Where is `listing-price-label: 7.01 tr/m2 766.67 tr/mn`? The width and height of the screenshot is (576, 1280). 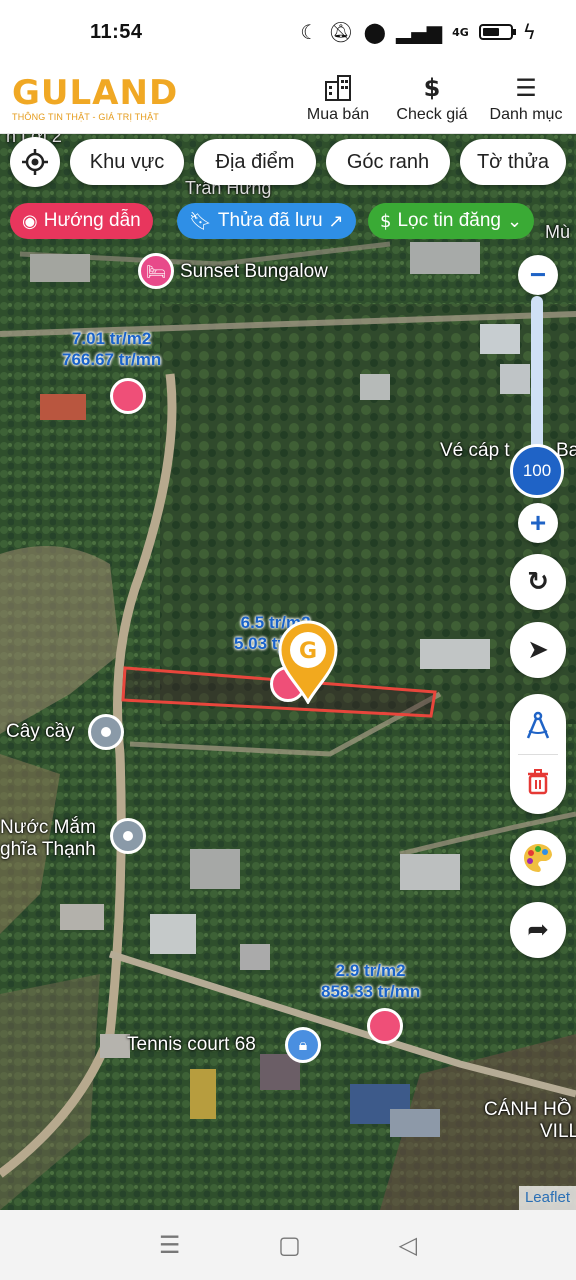 listing-price-label: 7.01 tr/m2 766.67 tr/mn is located at coordinates (111, 349).